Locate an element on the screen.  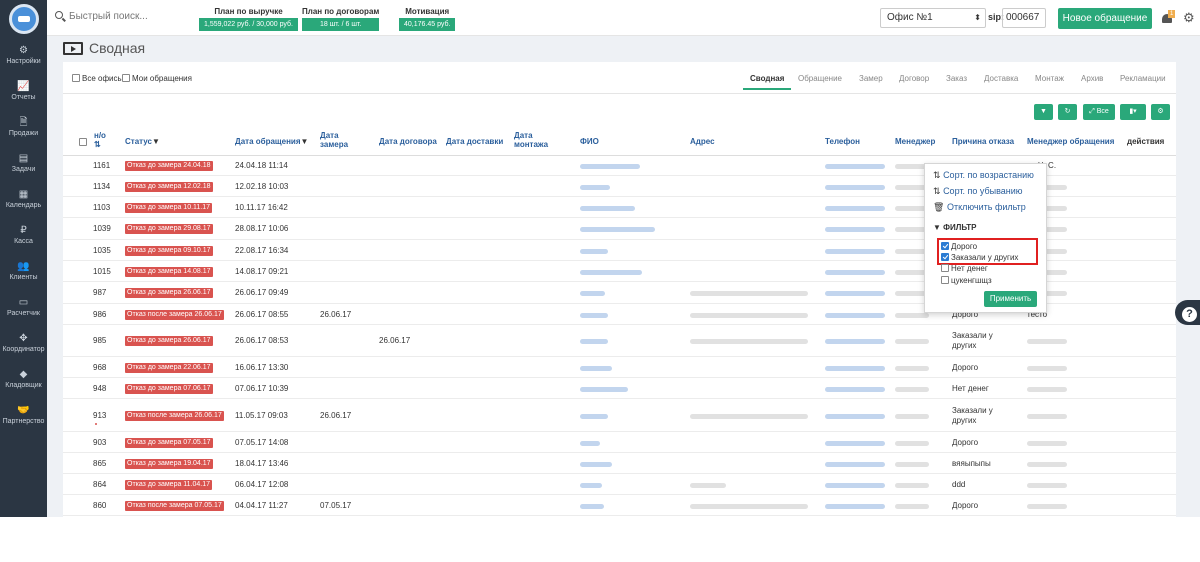
sidebar-item: ▤ Задачи is located at coordinates (23, 166).